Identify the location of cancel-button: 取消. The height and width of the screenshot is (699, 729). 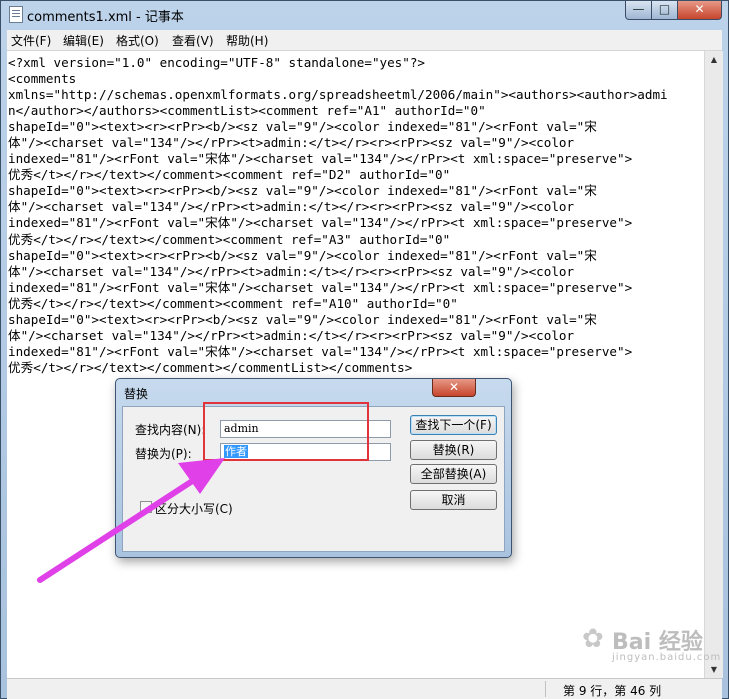
(453, 500).